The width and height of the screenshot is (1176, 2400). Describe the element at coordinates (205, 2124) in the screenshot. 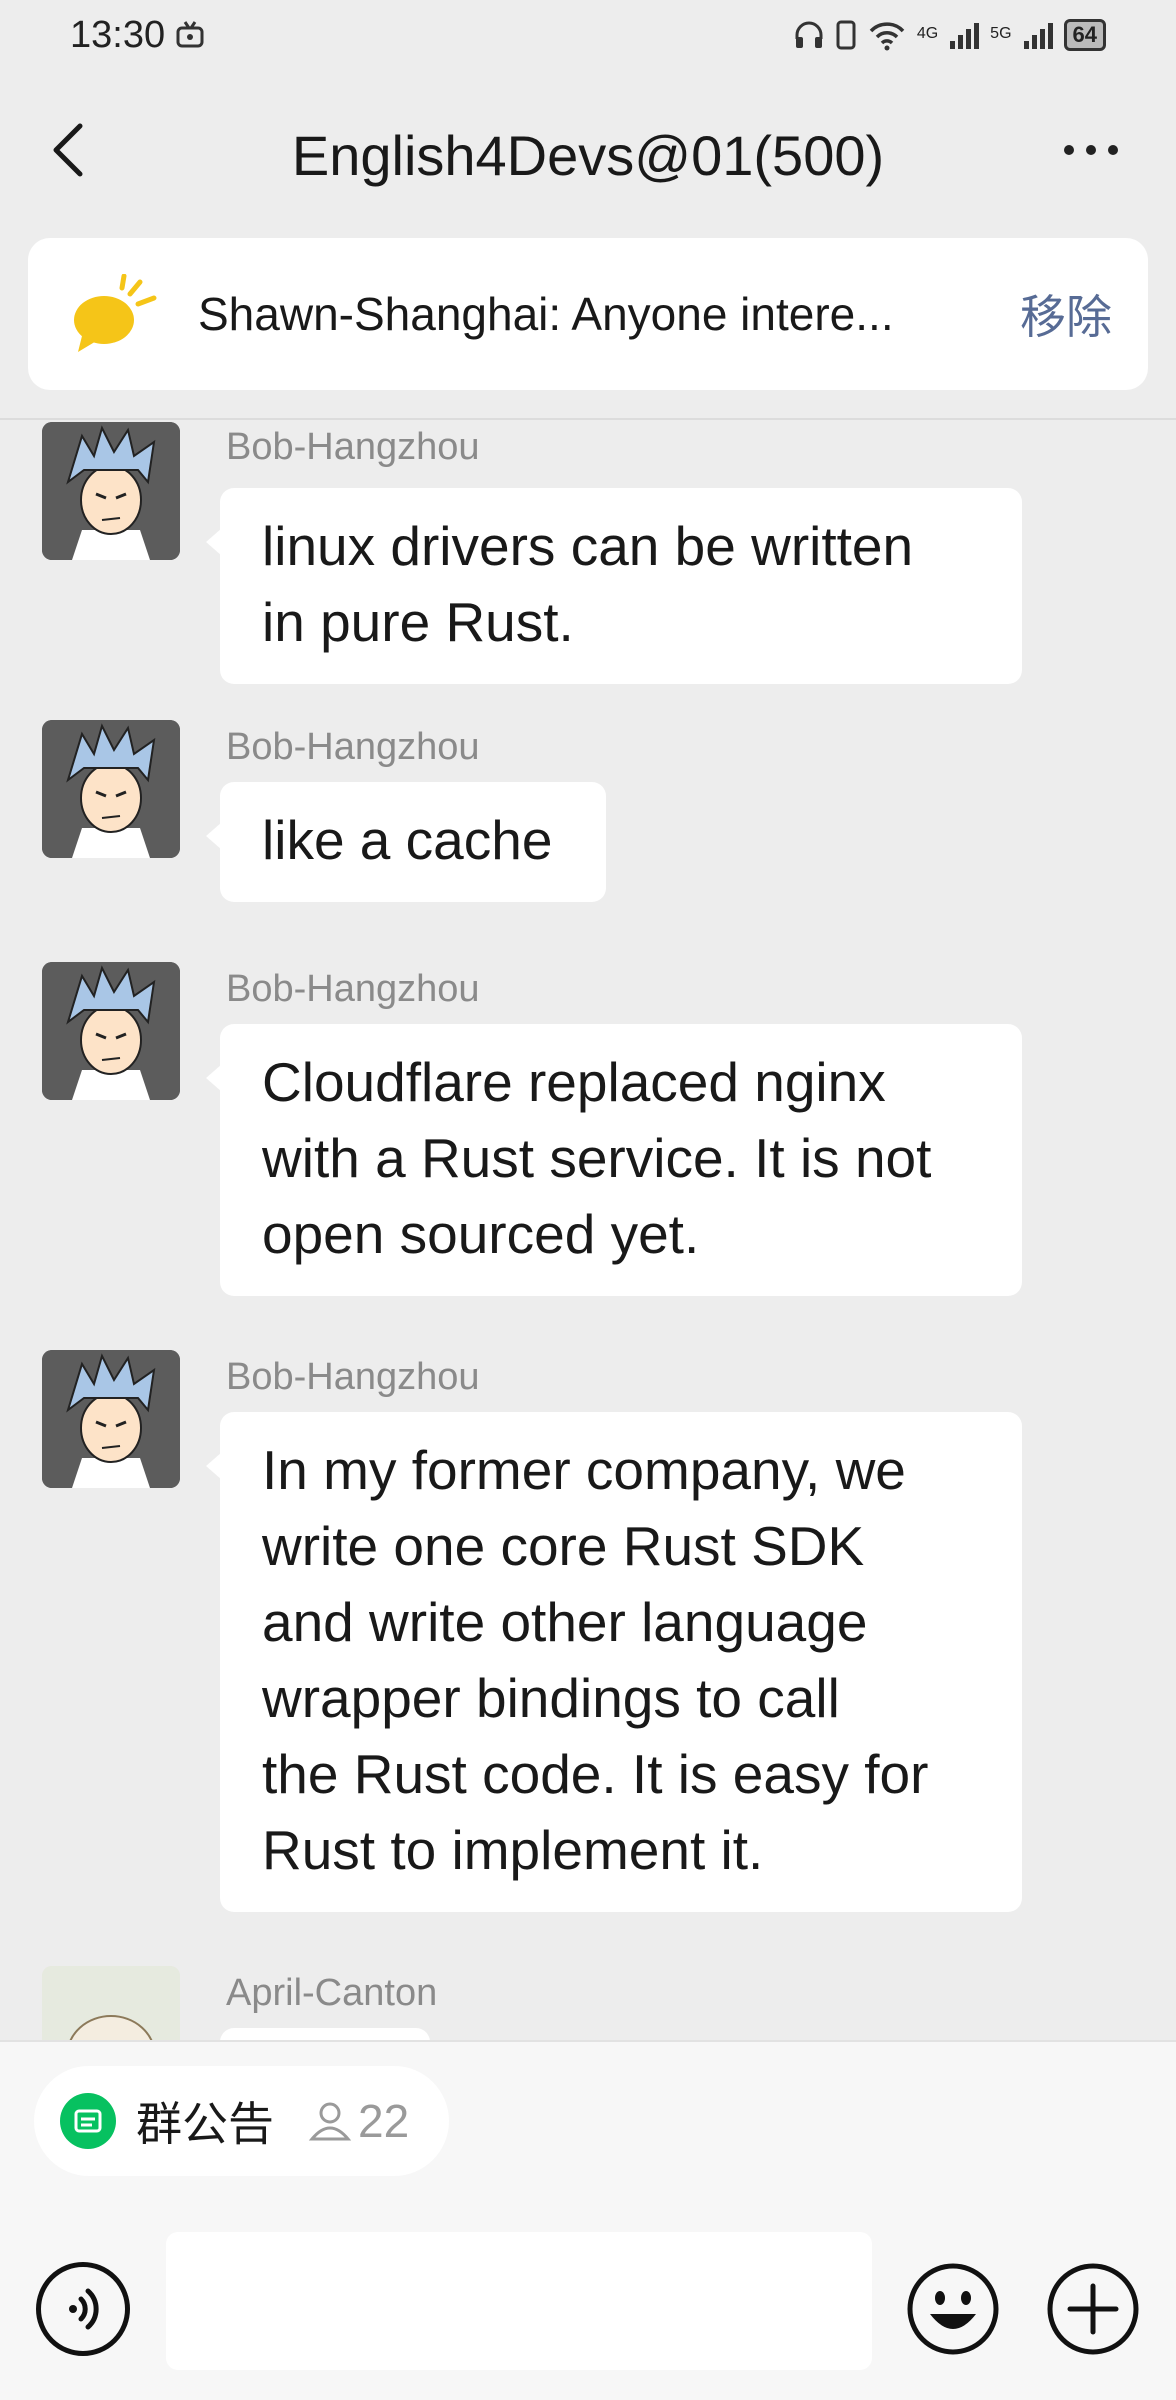

I see `announcement-label: 群公告` at that location.